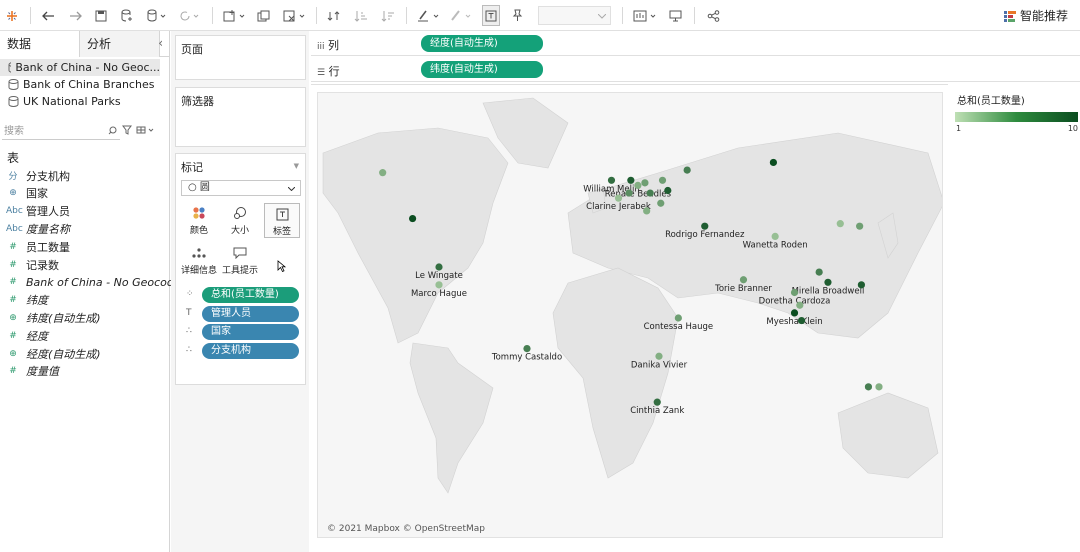  I want to click on fit-dropdown, so click(574, 15).